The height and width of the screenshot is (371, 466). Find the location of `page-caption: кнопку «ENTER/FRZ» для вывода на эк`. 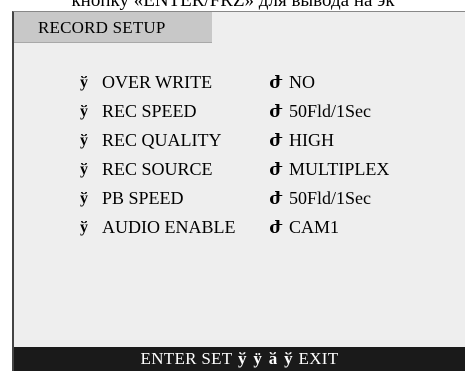

page-caption: кнопку «ENTER/FRZ» для вывода на эк is located at coordinates (233, 5).